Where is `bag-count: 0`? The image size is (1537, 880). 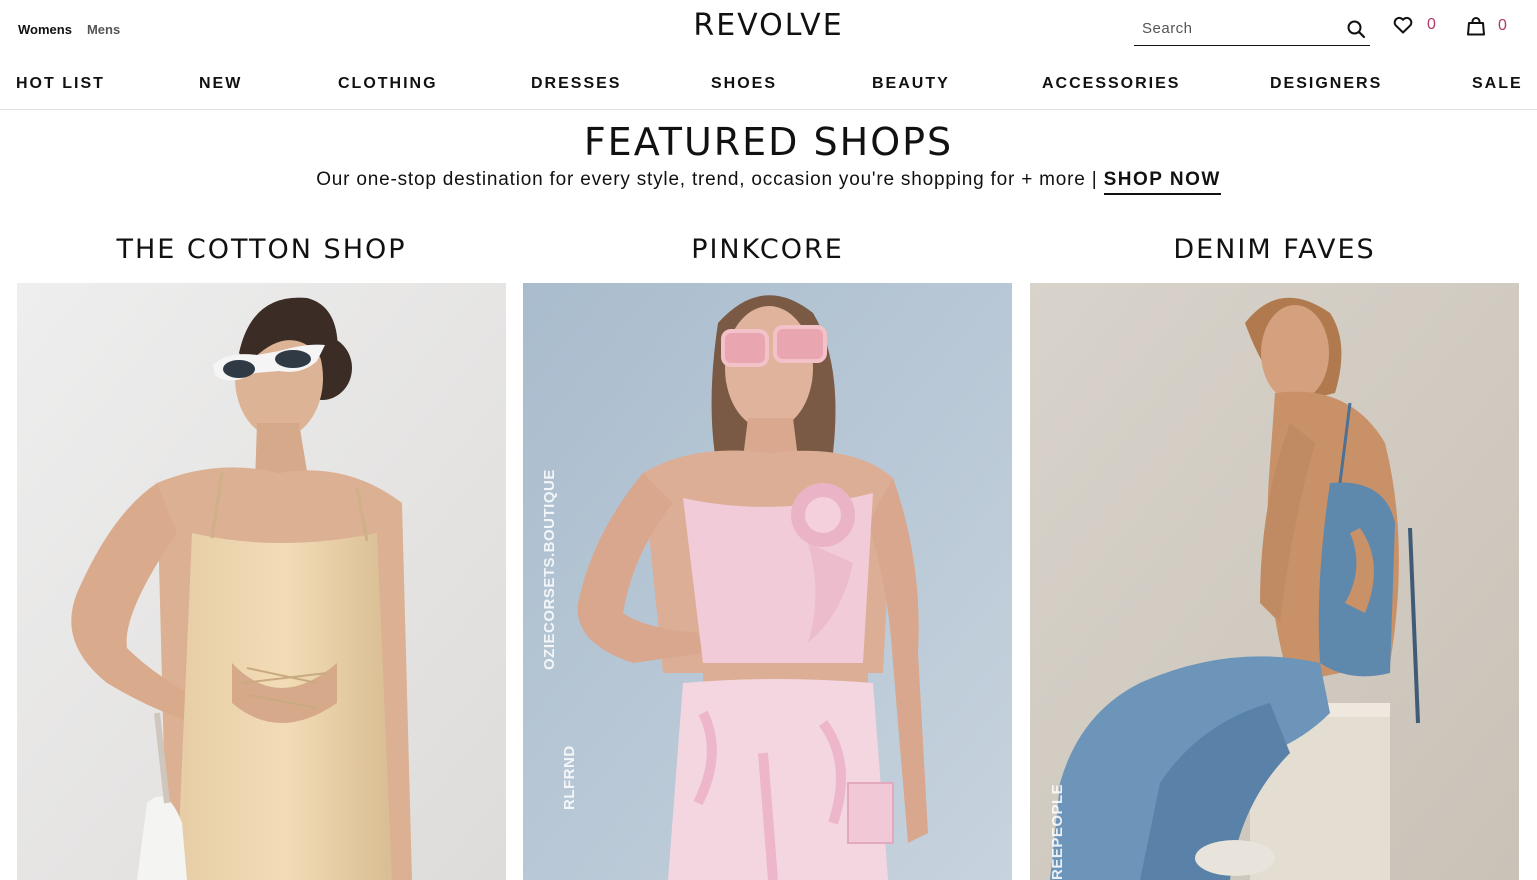
bag-count: 0 is located at coordinates (1502, 25).